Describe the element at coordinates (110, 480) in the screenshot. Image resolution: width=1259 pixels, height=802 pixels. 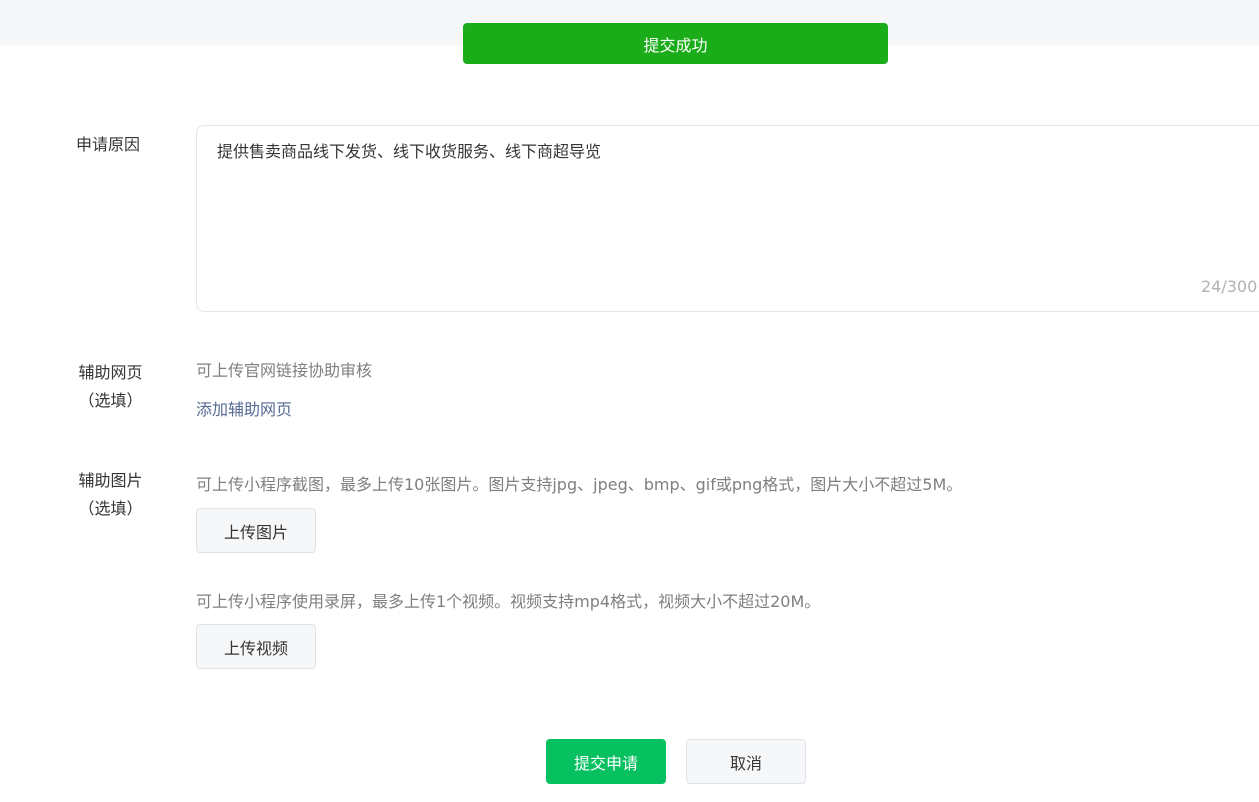
I see `aux-image-label-text: 辅助图片` at that location.